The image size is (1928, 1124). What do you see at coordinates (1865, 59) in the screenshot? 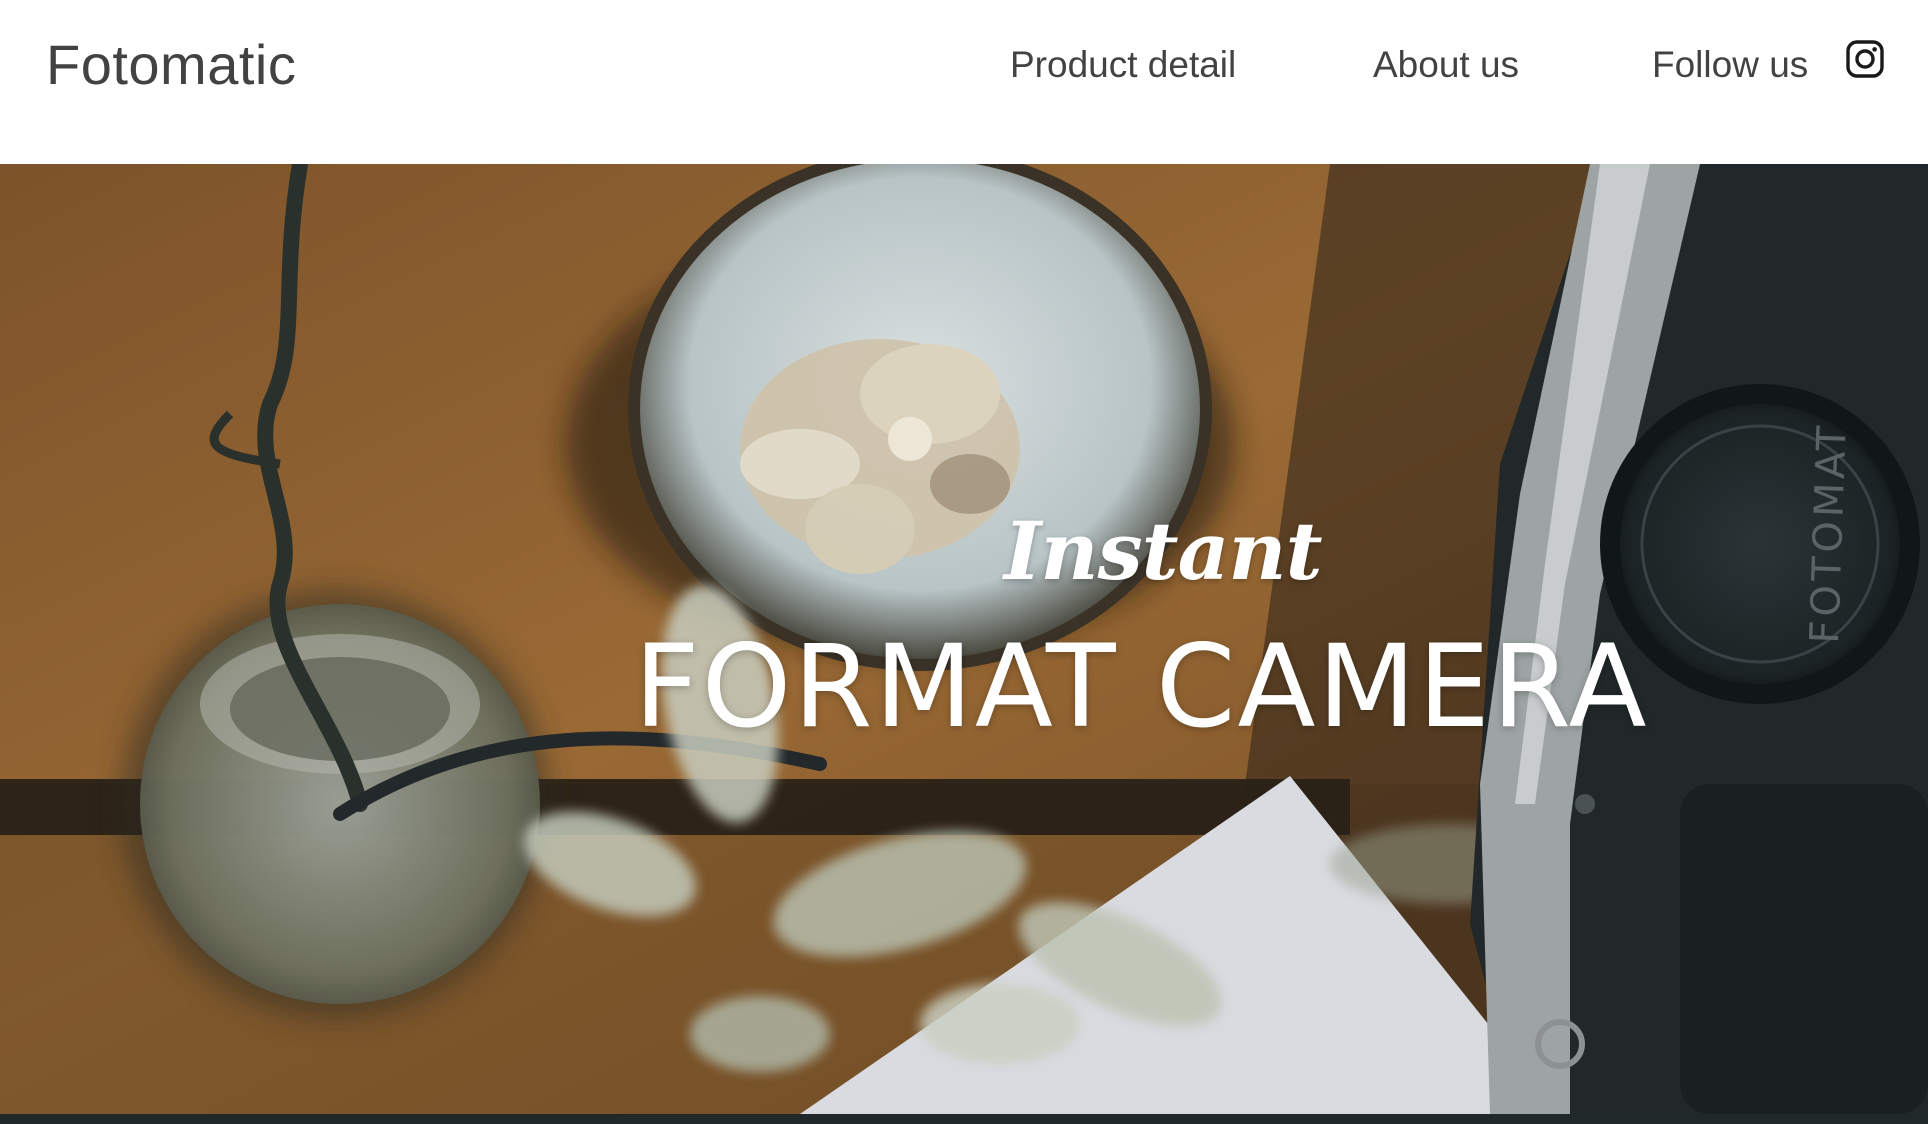
I see `instagram-icon` at bounding box center [1865, 59].